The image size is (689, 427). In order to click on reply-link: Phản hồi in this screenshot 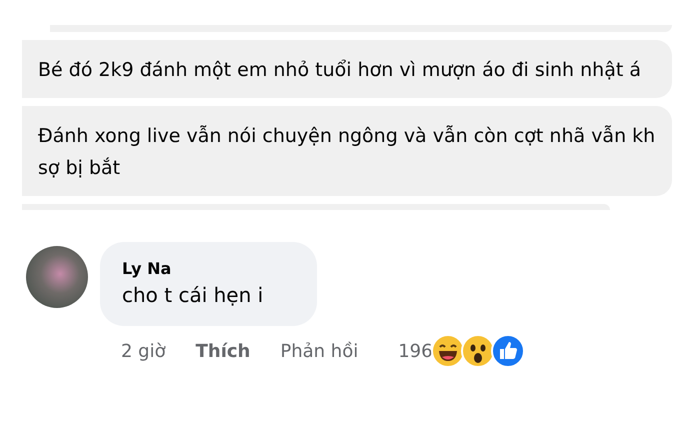, I will do `click(319, 351)`.